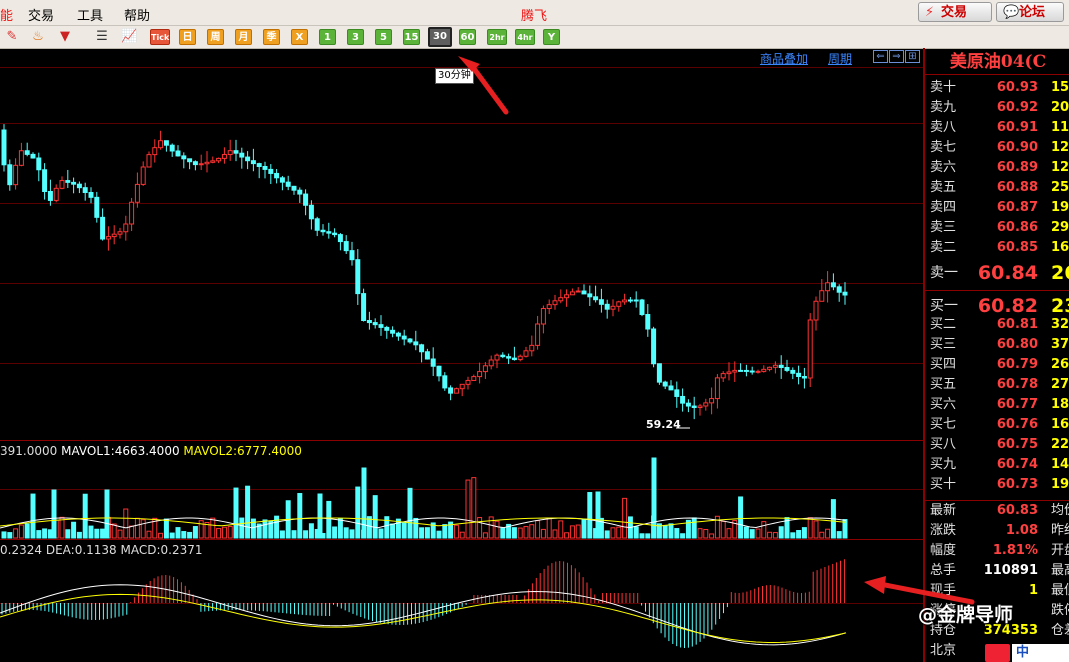  What do you see at coordinates (943, 650) in the screenshot?
I see `stat-label: 北京` at bounding box center [943, 650].